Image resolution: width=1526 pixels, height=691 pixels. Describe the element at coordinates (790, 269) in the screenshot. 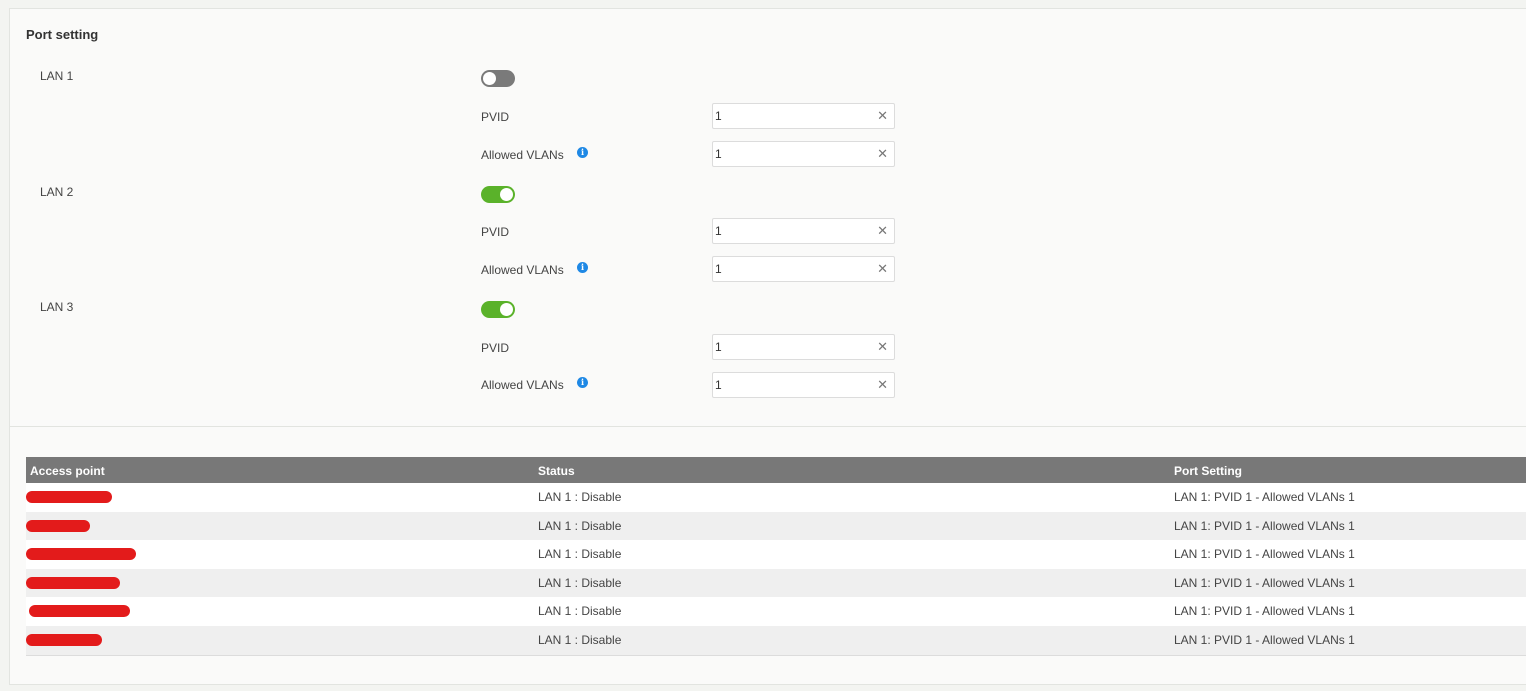

I see `lan-2-vlans-input` at that location.